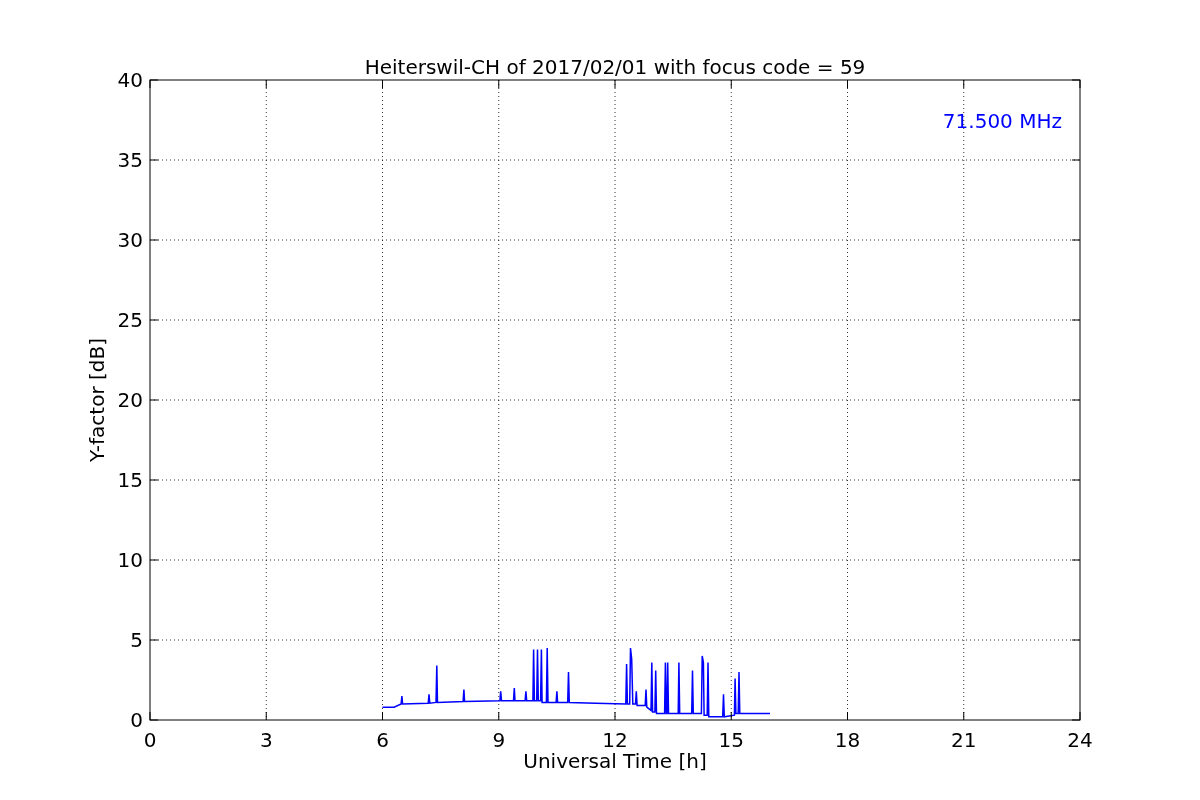 This screenshot has width=1200, height=800. Describe the element at coordinates (150, 740) in the screenshot. I see `x-tick-label: 0` at that location.